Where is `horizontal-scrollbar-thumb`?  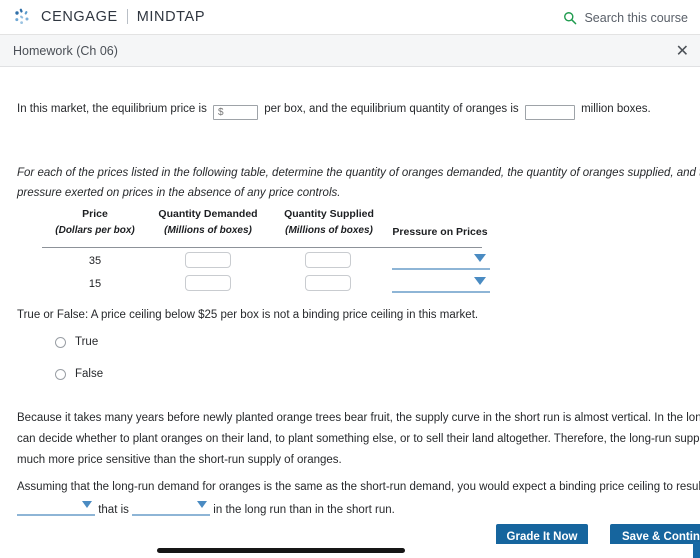 horizontal-scrollbar-thumb is located at coordinates (281, 550).